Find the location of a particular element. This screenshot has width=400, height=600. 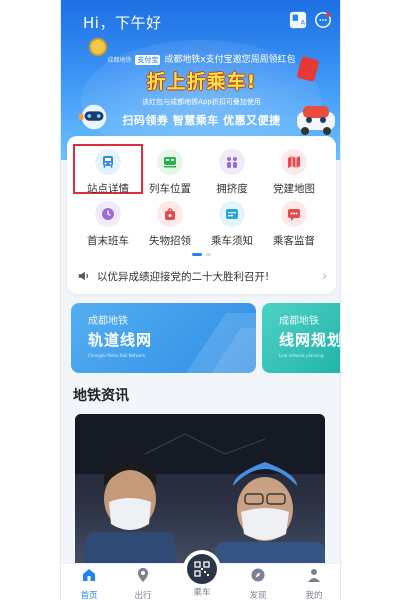

compass-icon is located at coordinates (258, 575).